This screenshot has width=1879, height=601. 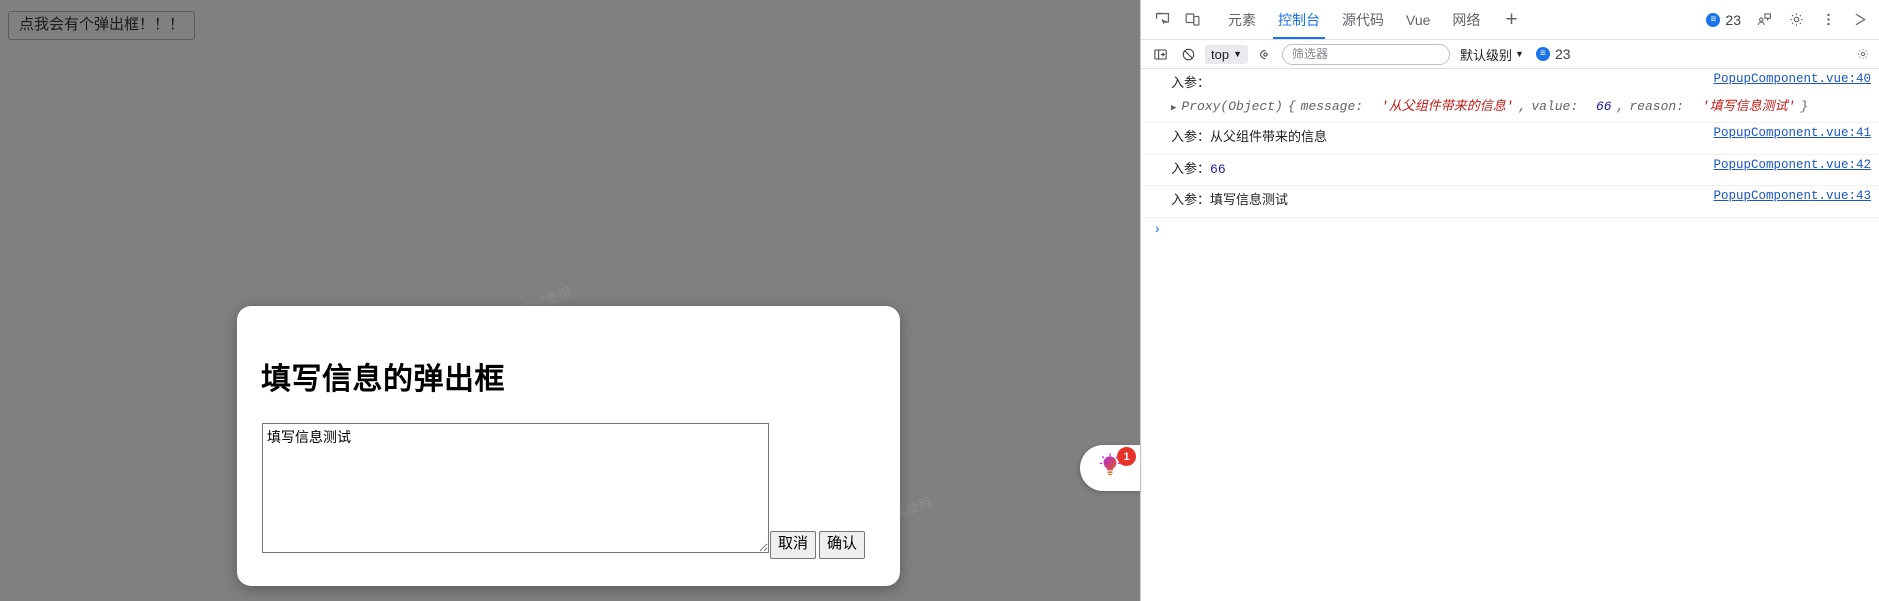 What do you see at coordinates (1748, 106) in the screenshot?
I see `object-prop-value: '填写信息测试'` at bounding box center [1748, 106].